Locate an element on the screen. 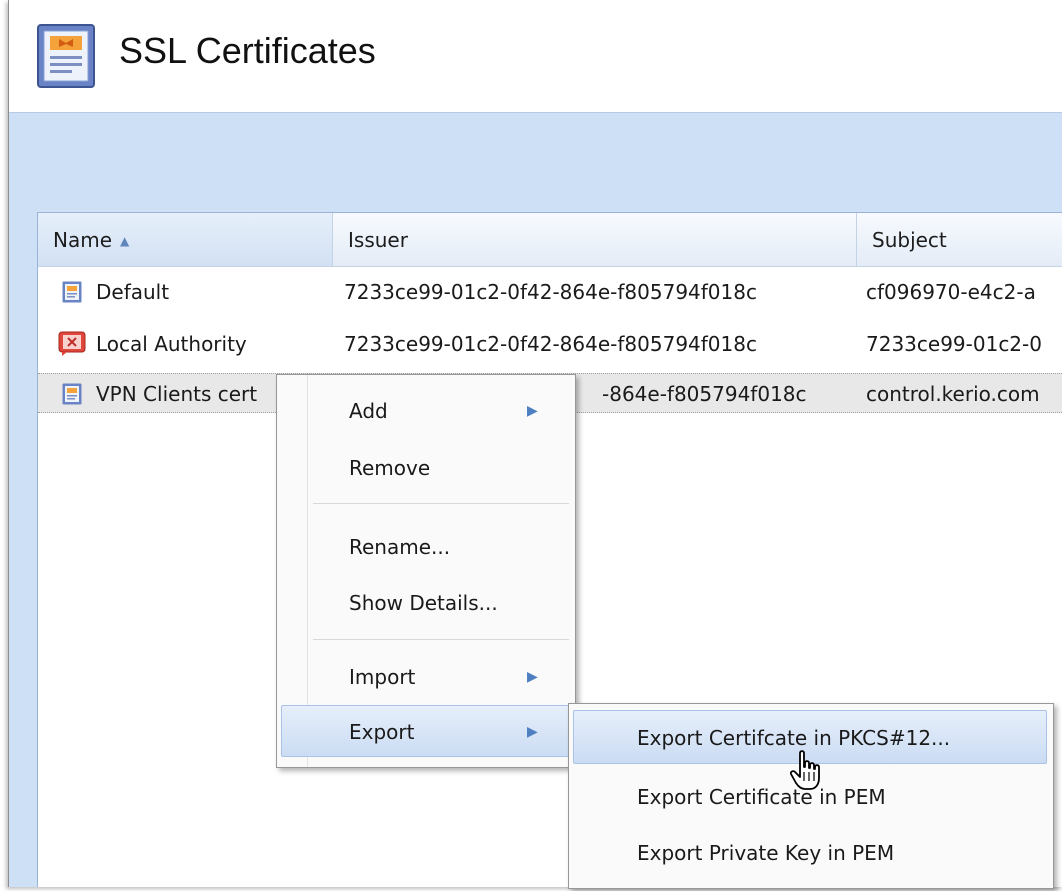 This screenshot has height=891, width=1062. cell-issuer: -864e-f805794f018c is located at coordinates (704, 394).